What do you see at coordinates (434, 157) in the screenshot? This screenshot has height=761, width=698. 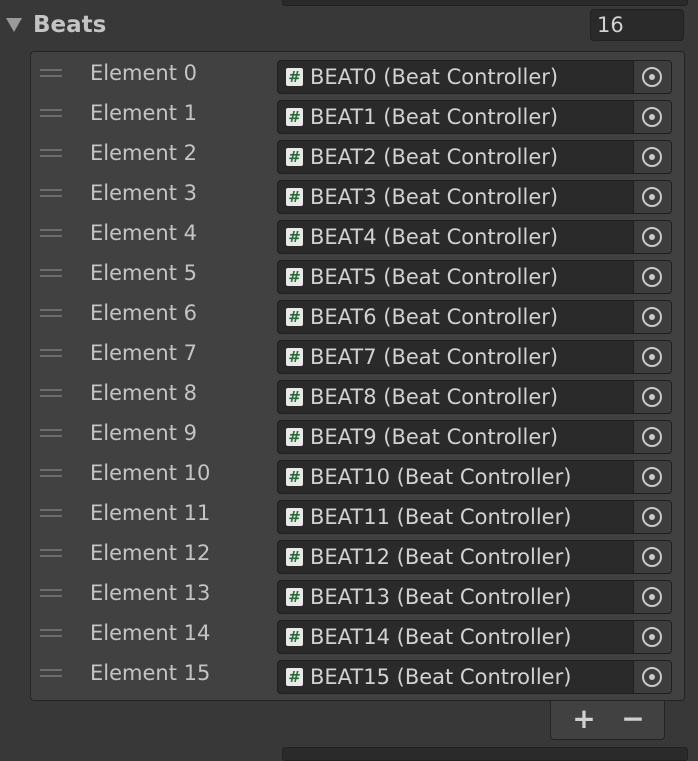 I see `object-value: BEAT2 (Beat Controller)` at bounding box center [434, 157].